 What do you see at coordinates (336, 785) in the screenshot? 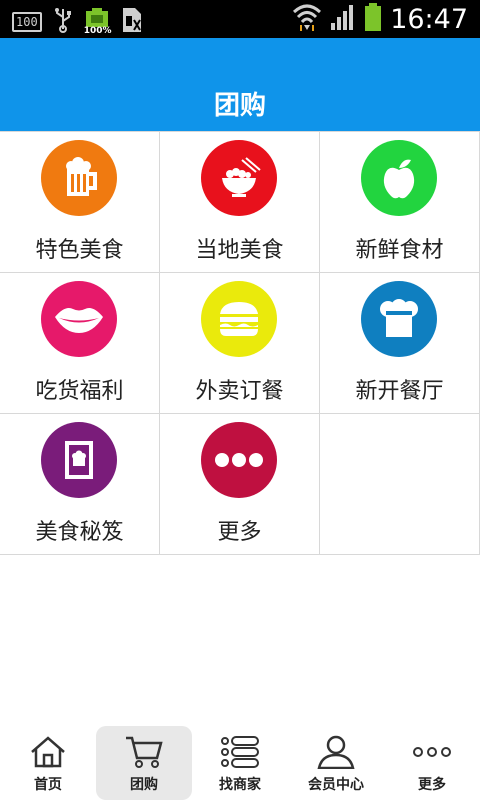
I see `nav-label: 会员中心` at bounding box center [336, 785].